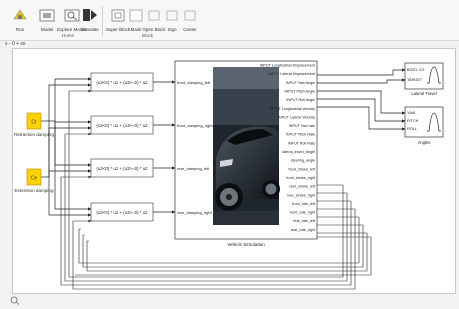  Describe the element at coordinates (303, 230) in the screenshot. I see `subsystem-output-19: rear_rate_right` at that location.